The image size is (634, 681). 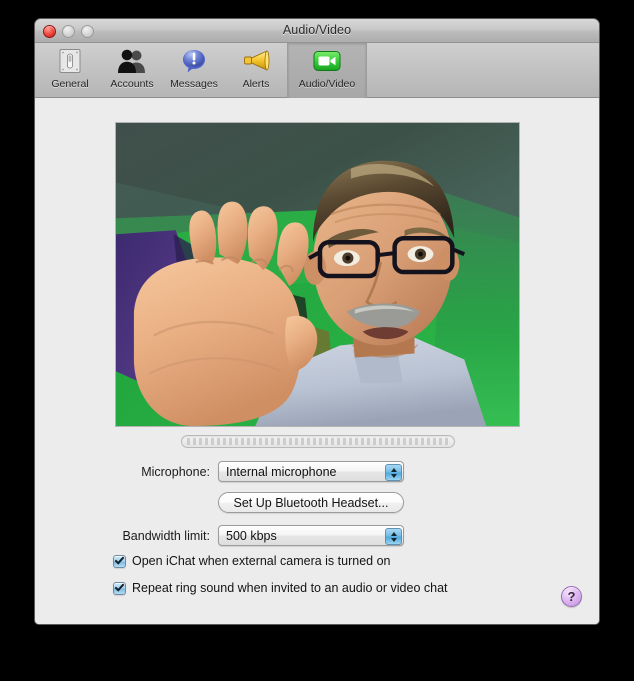 I want to click on microphone-label: Microphone:, so click(x=175, y=471).